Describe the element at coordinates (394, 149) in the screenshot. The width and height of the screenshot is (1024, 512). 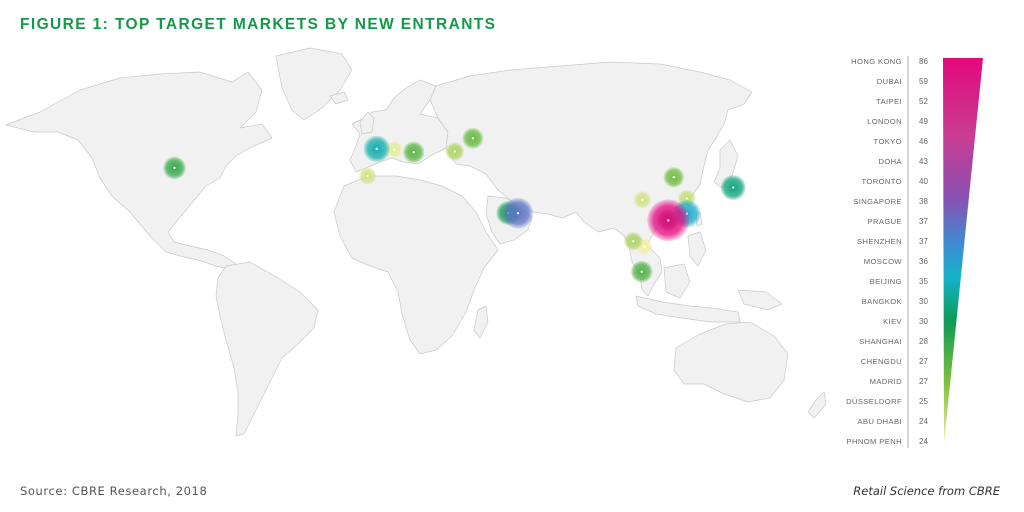
I see `market-dot-d-sseldorf` at that location.